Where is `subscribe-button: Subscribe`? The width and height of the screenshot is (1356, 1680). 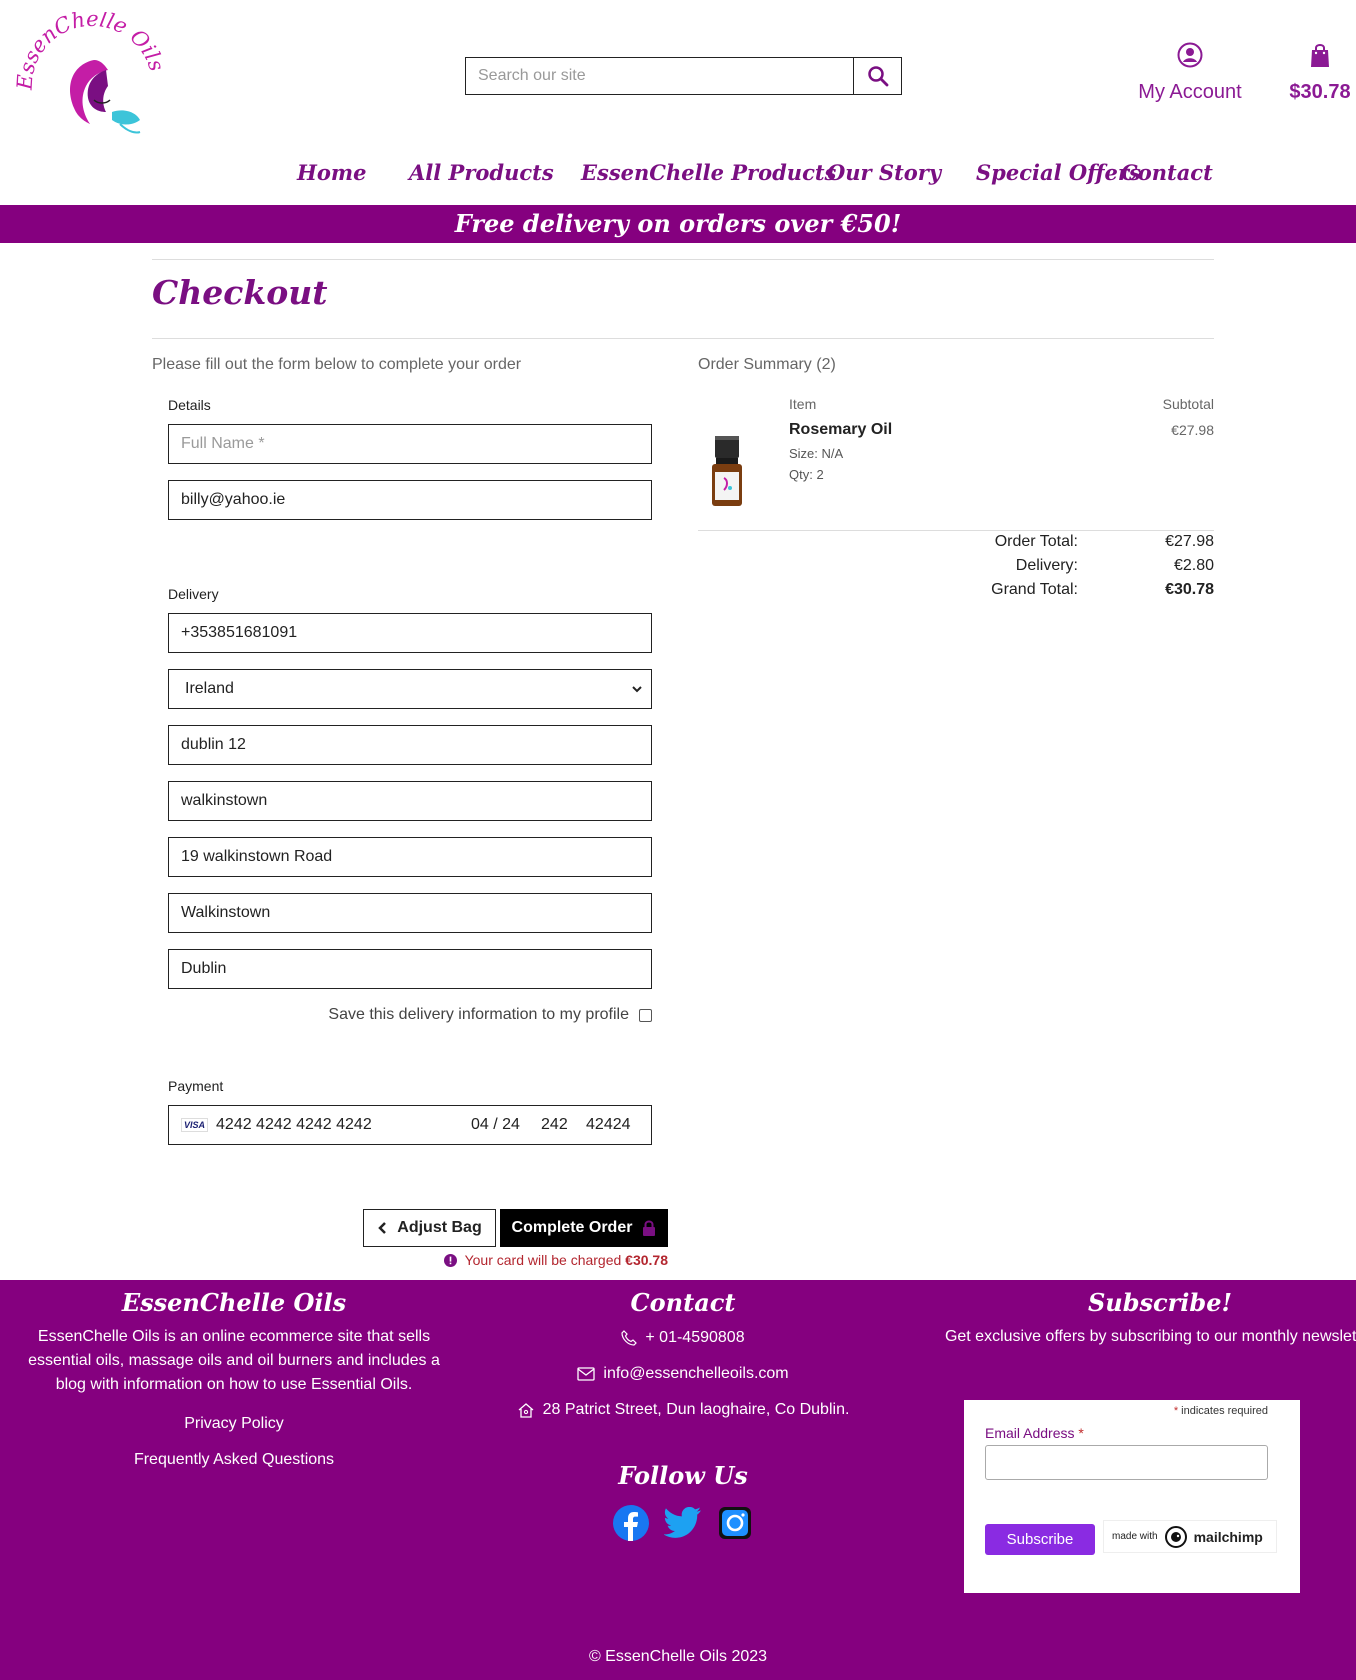
subscribe-button: Subscribe is located at coordinates (1040, 1539).